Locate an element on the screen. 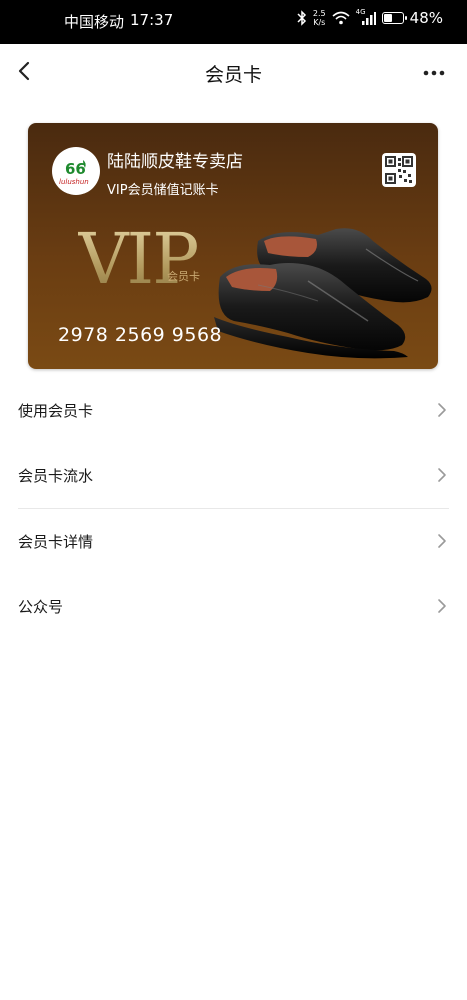 The width and height of the screenshot is (467, 1000). shoes-image is located at coordinates (323, 293).